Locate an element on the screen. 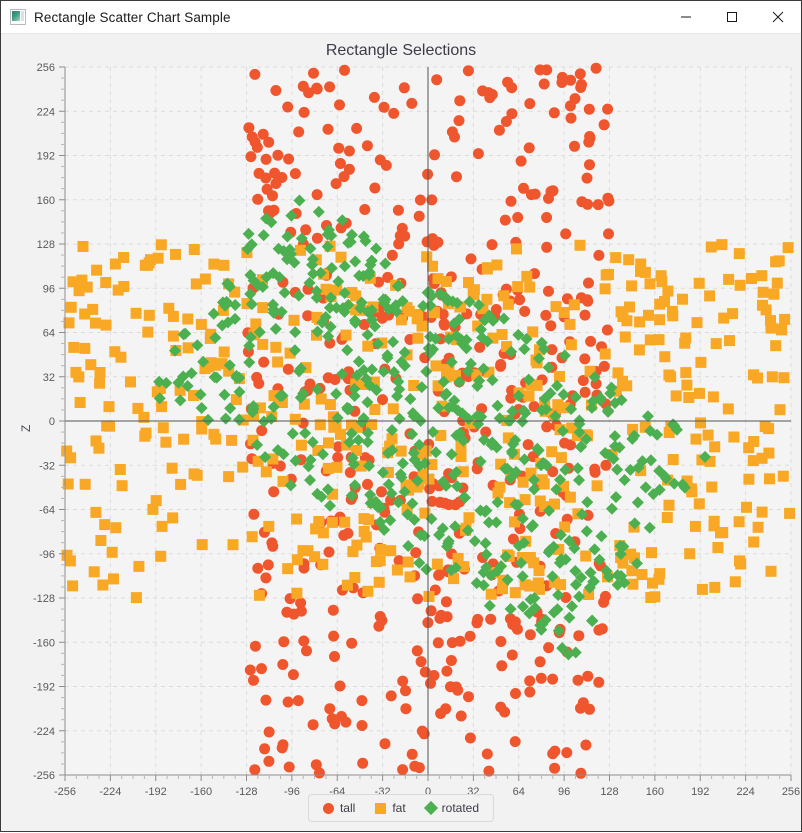  x-axis-tick-label: -192 is located at coordinates (156, 792).